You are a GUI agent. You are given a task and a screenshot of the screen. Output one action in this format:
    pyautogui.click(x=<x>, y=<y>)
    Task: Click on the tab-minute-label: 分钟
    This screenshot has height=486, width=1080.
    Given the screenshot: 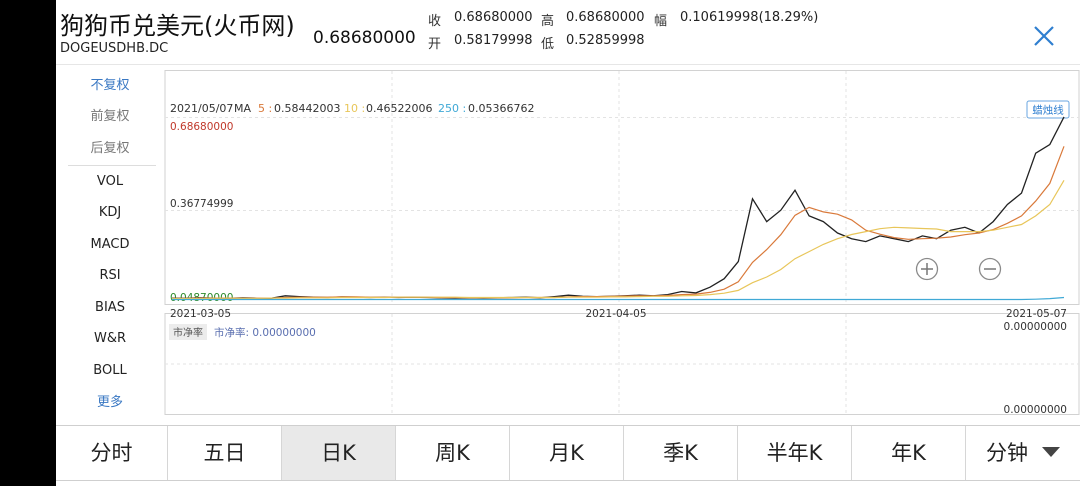 What is the action you would take?
    pyautogui.click(x=1007, y=453)
    